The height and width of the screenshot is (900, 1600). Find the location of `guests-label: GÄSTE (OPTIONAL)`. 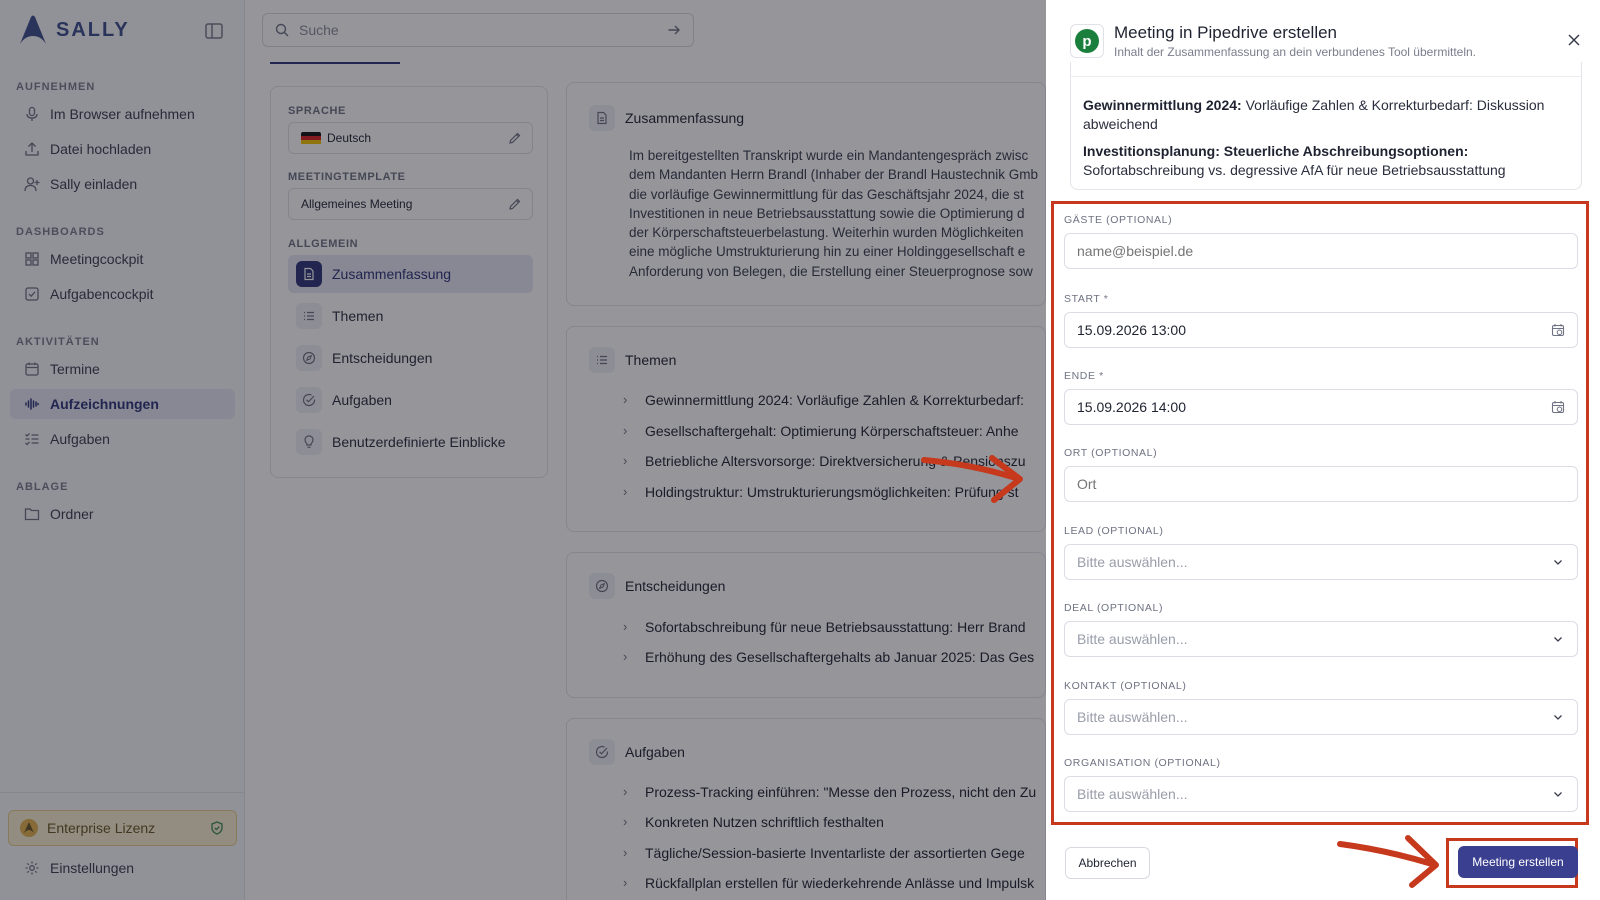

guests-label: GÄSTE (OPTIONAL) is located at coordinates (1118, 220).